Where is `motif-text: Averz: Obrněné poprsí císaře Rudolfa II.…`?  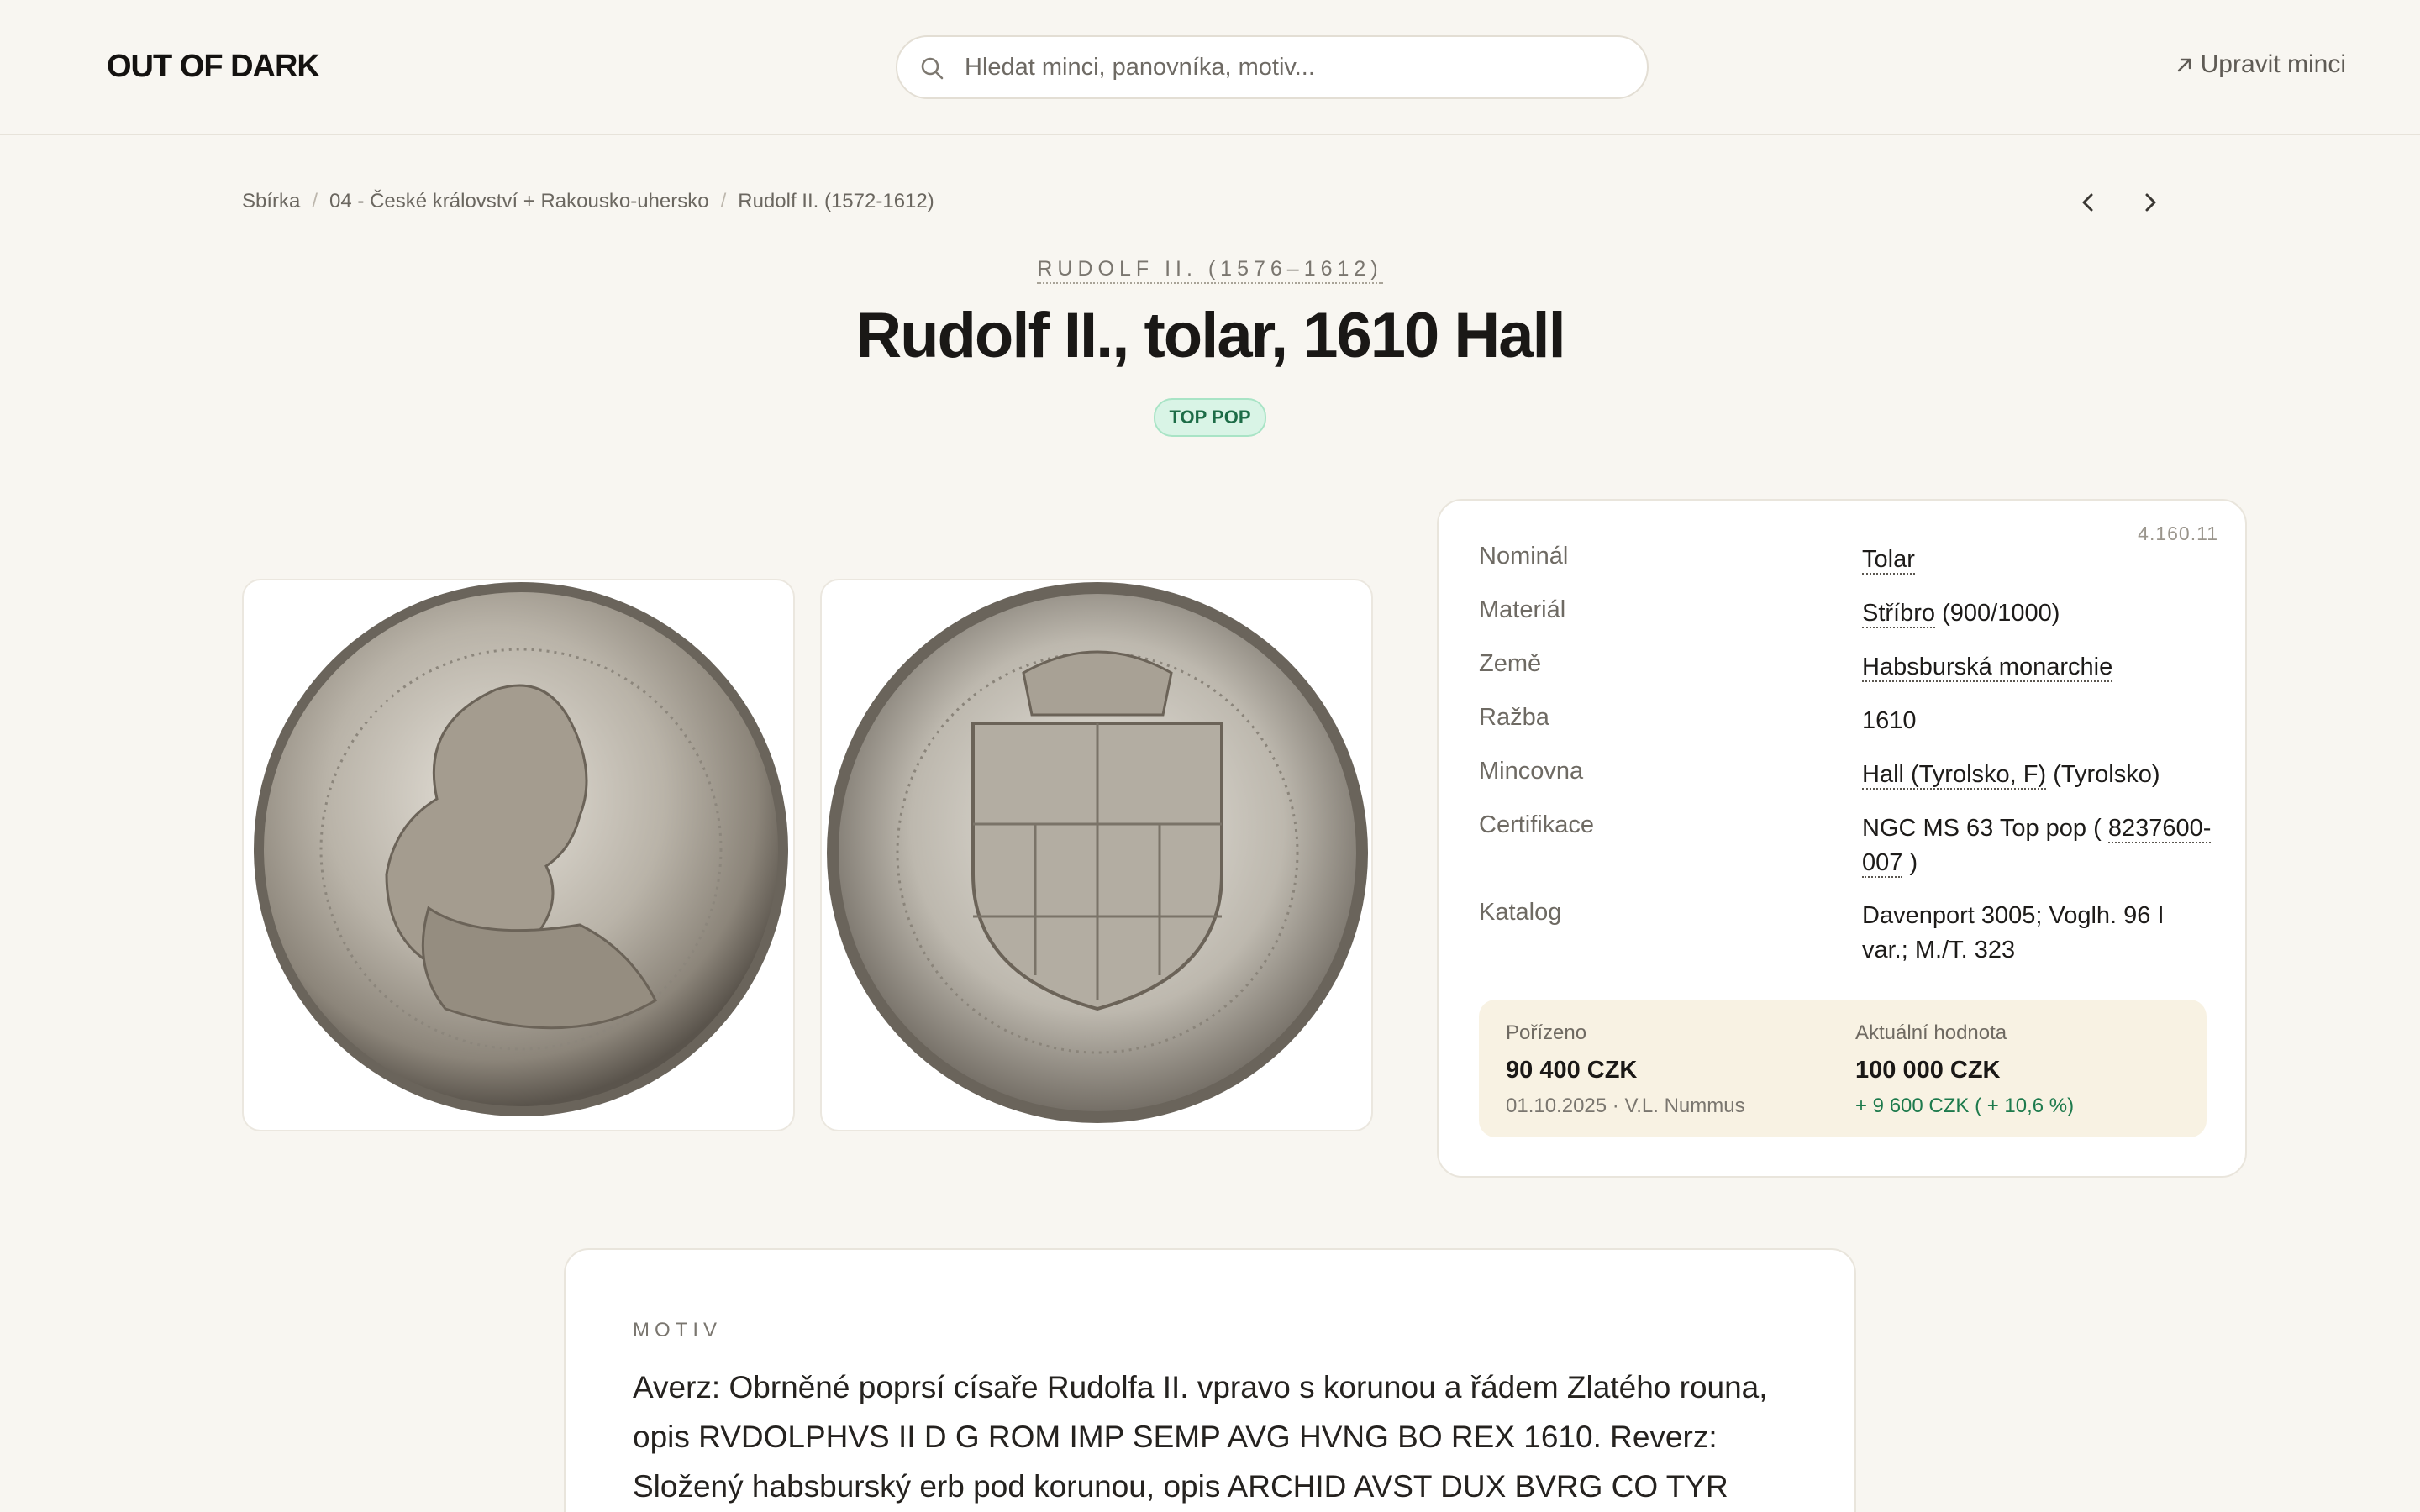
motif-text: Averz: Obrněné poprsí císaře Rudolfa II.… is located at coordinates (1200, 1437).